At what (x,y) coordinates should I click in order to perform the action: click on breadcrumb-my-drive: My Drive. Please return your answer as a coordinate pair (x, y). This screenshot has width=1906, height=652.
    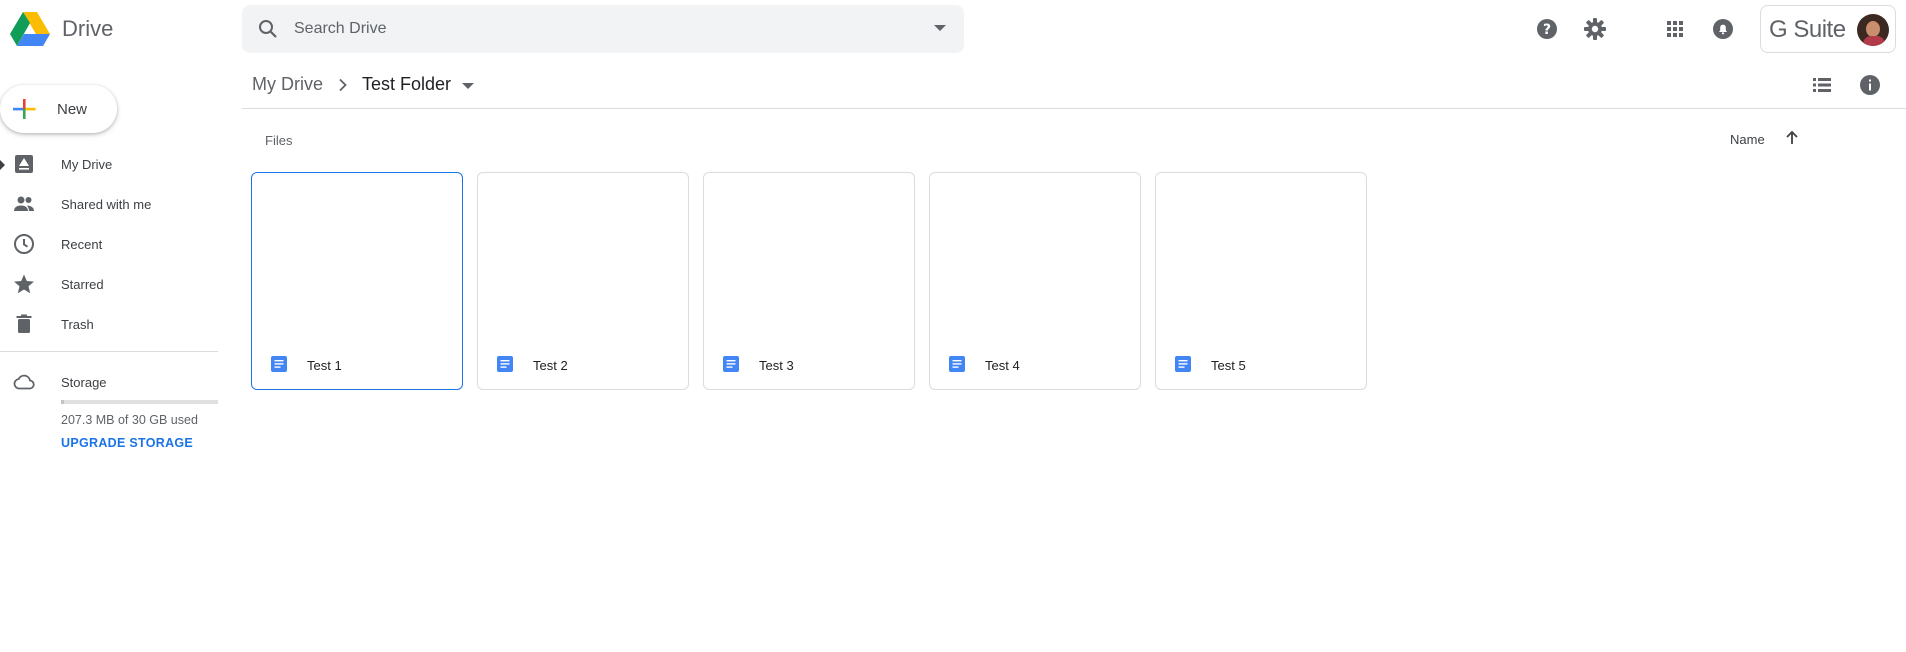
    Looking at the image, I should click on (287, 84).